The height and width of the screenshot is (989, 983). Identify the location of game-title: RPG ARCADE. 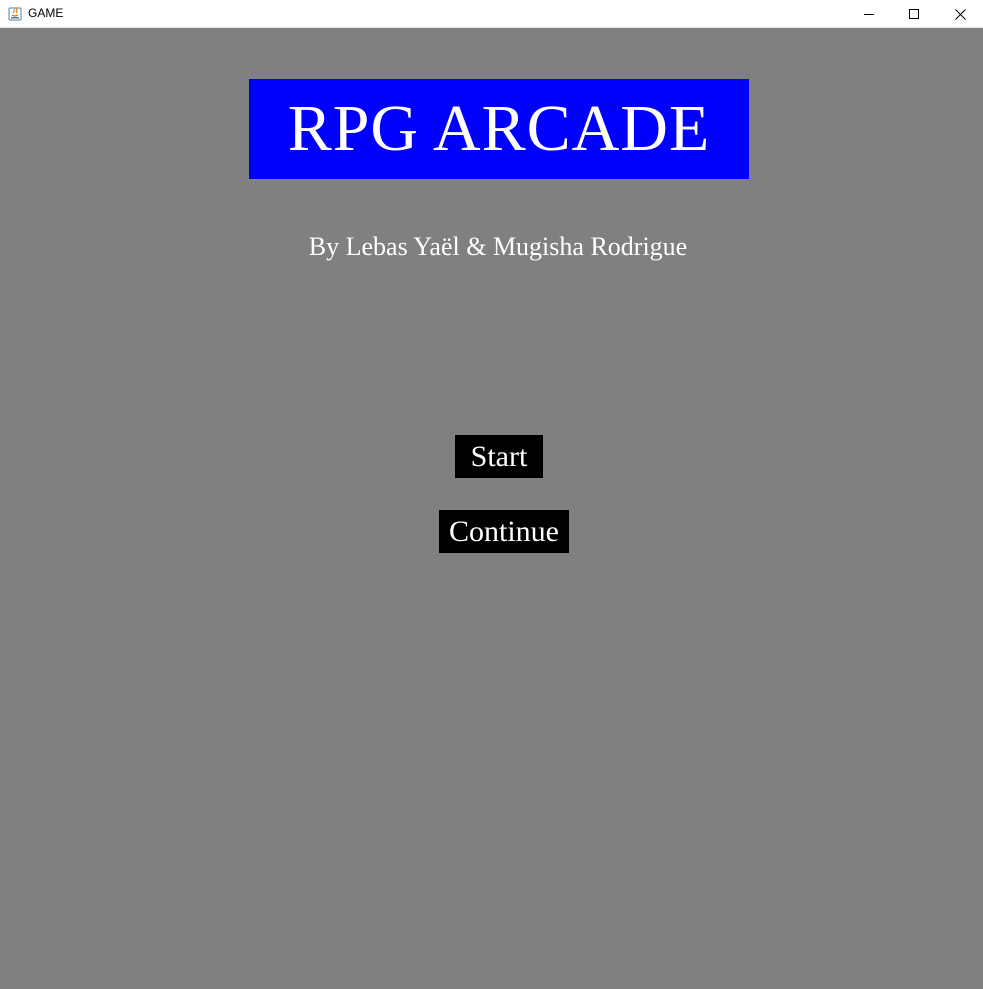
(499, 128).